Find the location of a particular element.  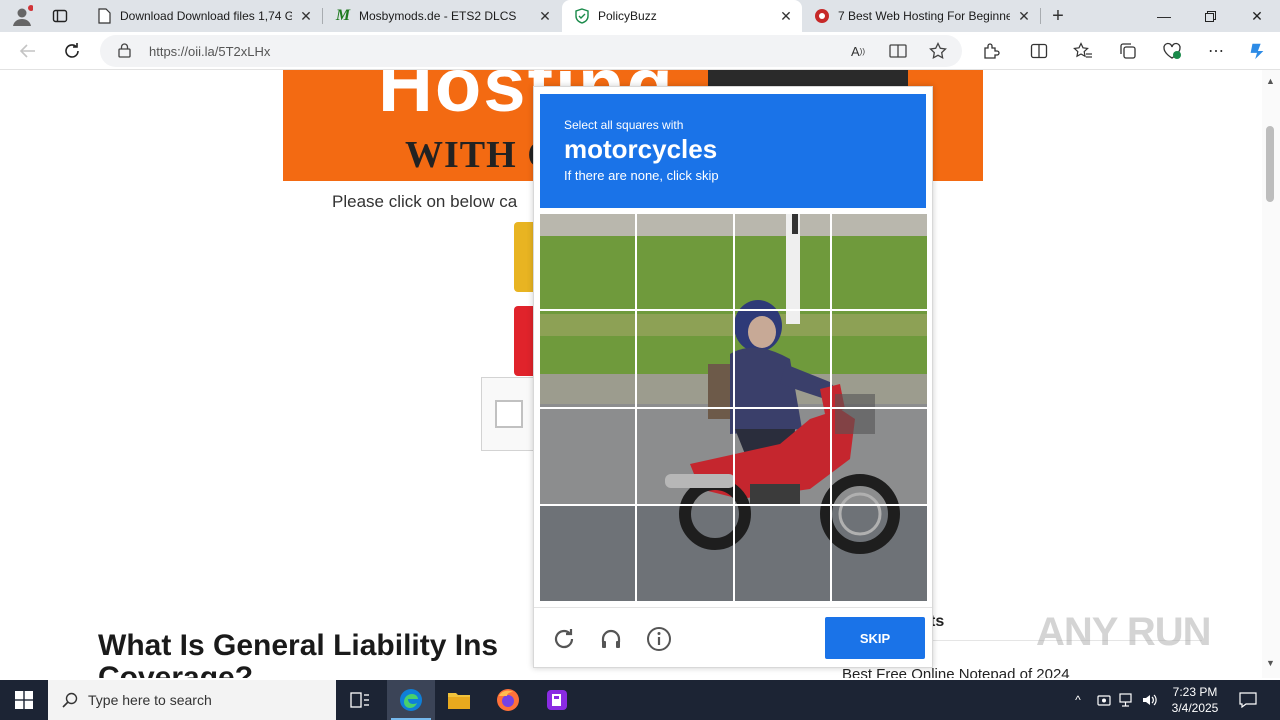

tab-mosbymods: M Mosbymods.de - ETS2 DLCS ✕ is located at coordinates (442, 16).